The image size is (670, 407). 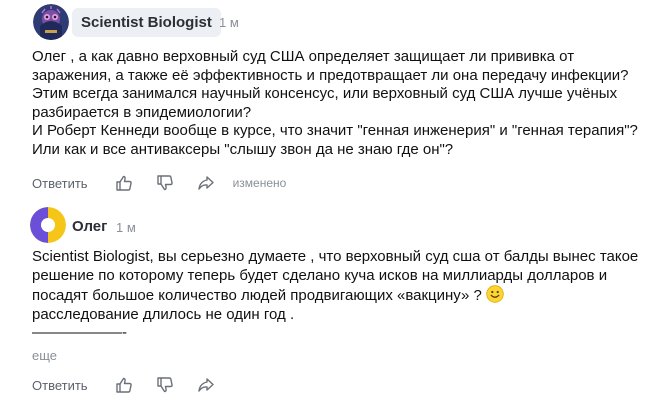 What do you see at coordinates (259, 183) in the screenshot?
I see `edited-label: изменено` at bounding box center [259, 183].